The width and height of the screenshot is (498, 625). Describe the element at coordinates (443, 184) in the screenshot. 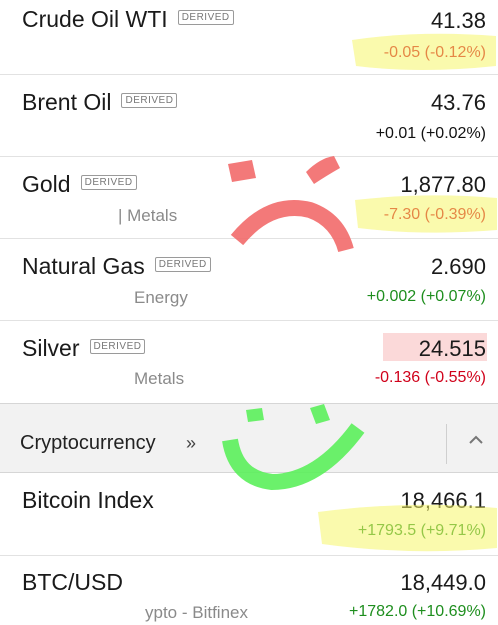

I see `last-price: 1,877.80` at that location.